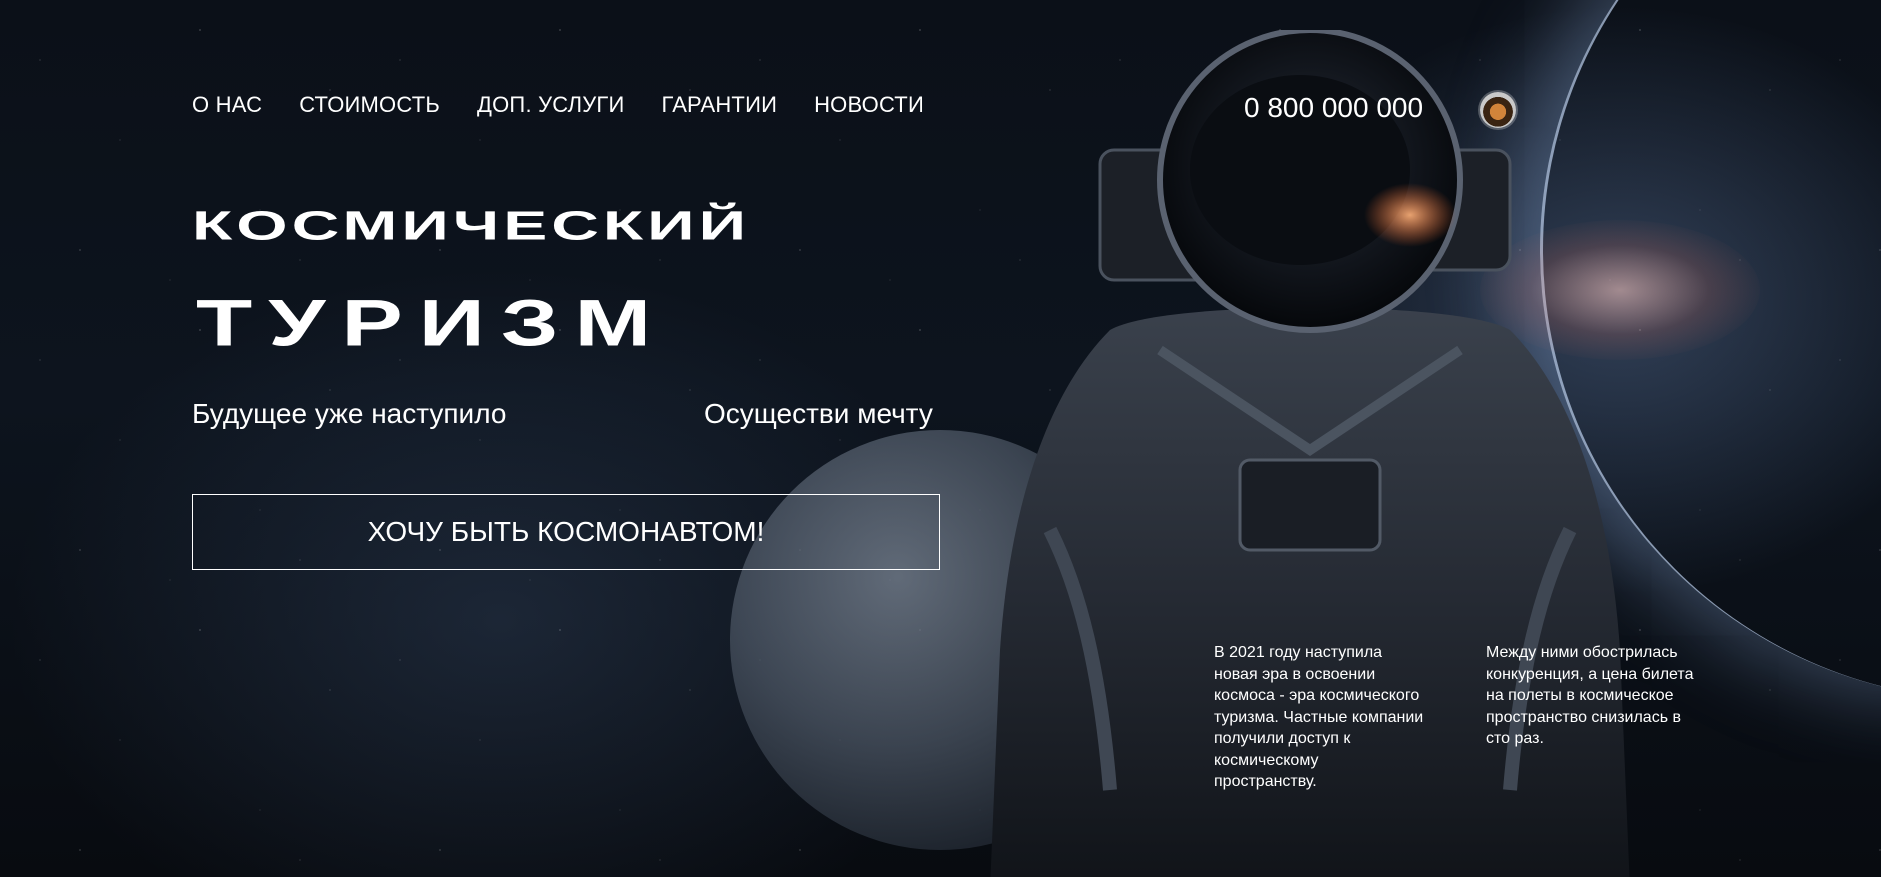 This screenshot has width=1881, height=877. I want to click on nav-item-services: ДОП. УСЛУГИ, so click(551, 105).